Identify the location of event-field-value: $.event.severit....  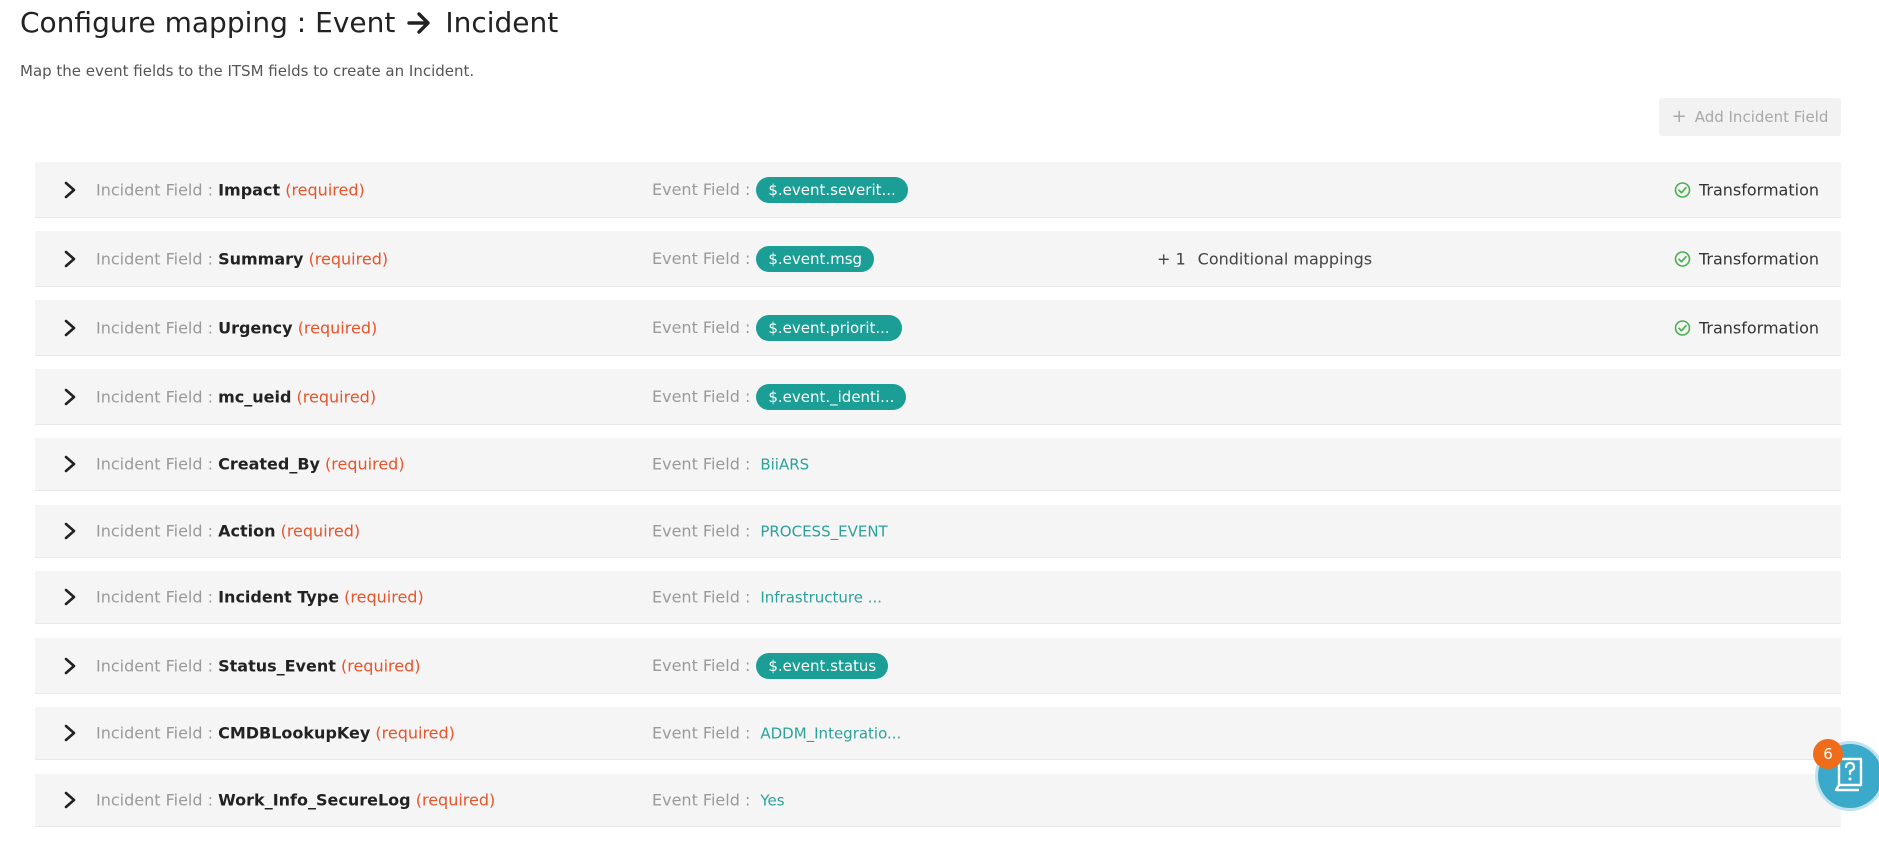
(832, 189).